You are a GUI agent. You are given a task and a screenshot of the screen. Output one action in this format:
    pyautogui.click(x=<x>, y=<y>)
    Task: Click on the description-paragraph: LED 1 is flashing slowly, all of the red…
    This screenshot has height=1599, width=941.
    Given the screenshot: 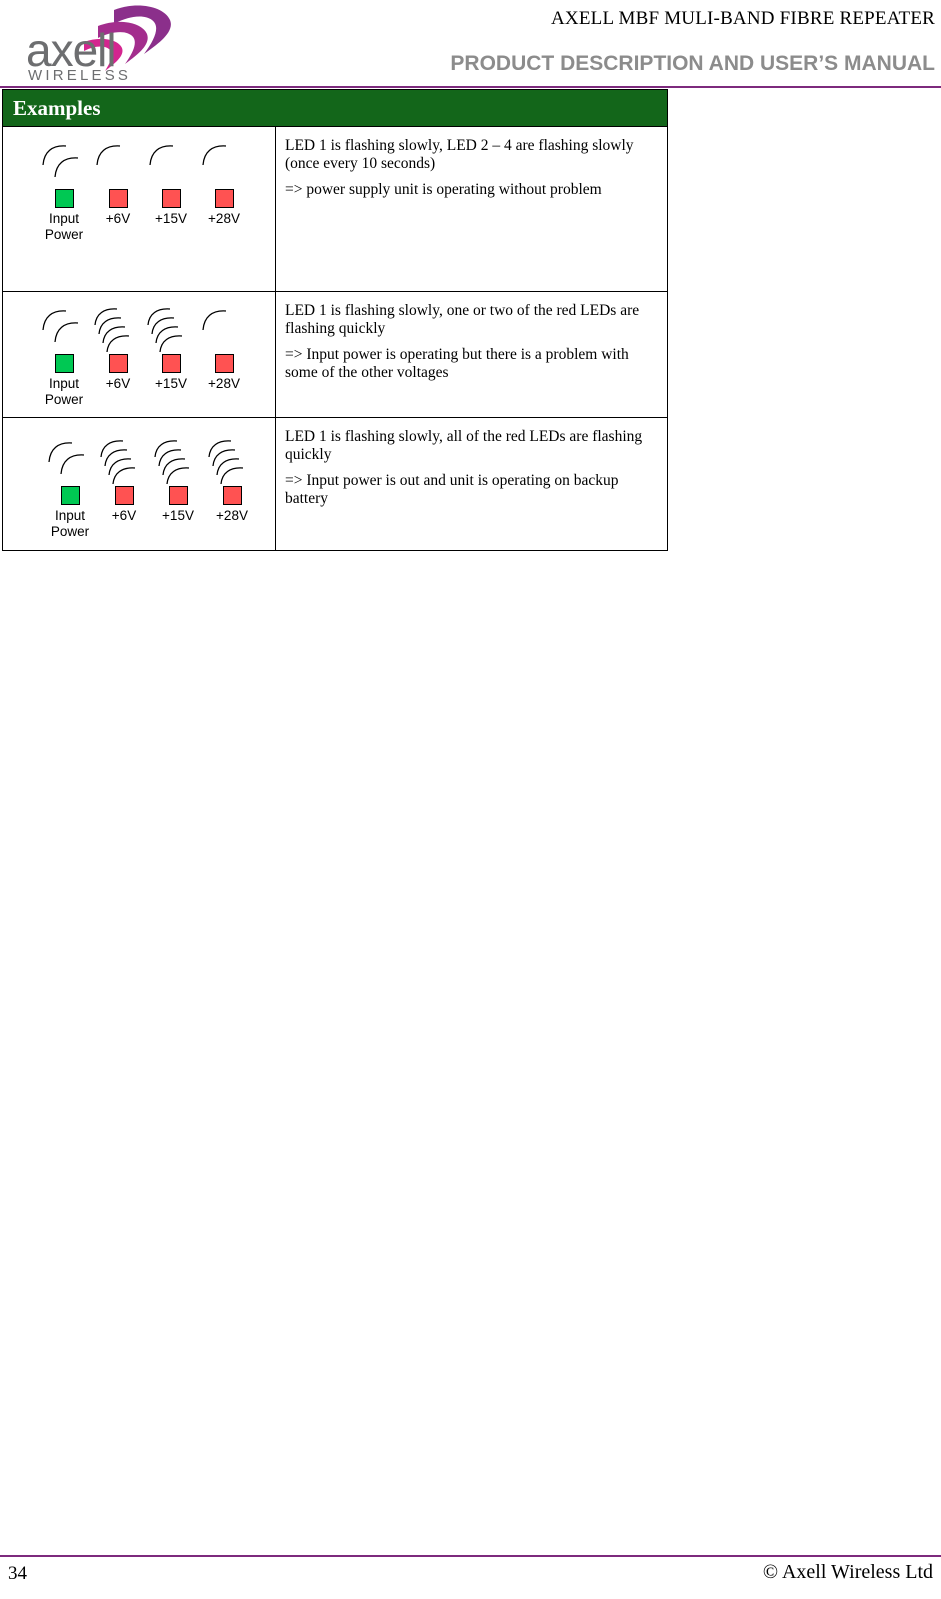 What is the action you would take?
    pyautogui.click(x=464, y=446)
    